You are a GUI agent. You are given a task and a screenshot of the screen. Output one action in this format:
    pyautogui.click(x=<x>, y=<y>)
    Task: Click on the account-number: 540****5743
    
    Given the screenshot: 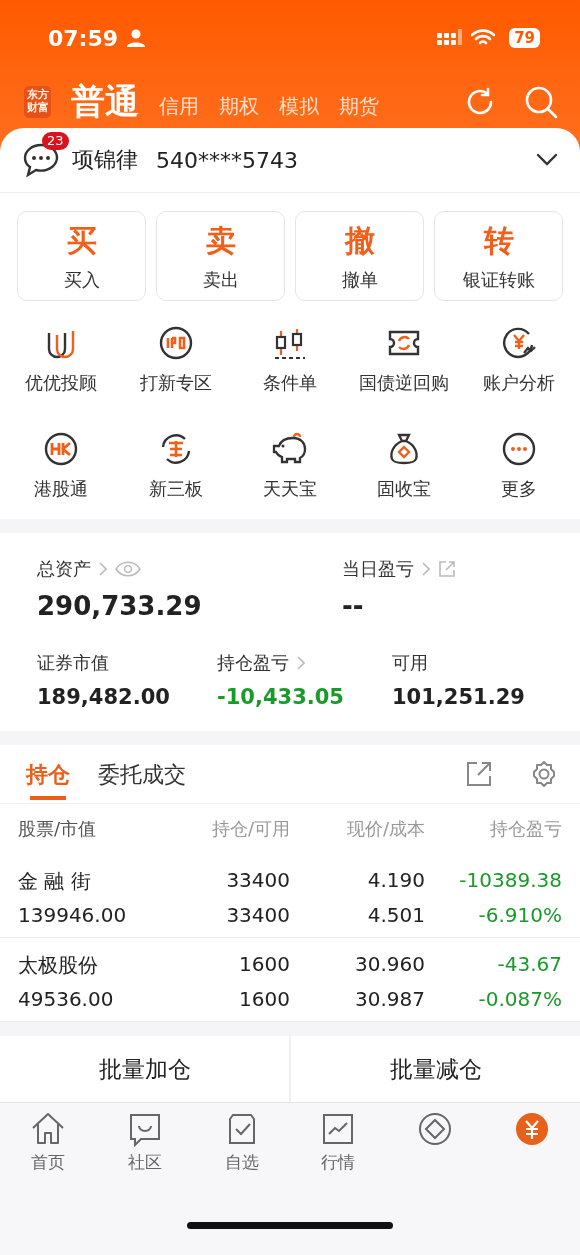 What is the action you would take?
    pyautogui.click(x=227, y=160)
    